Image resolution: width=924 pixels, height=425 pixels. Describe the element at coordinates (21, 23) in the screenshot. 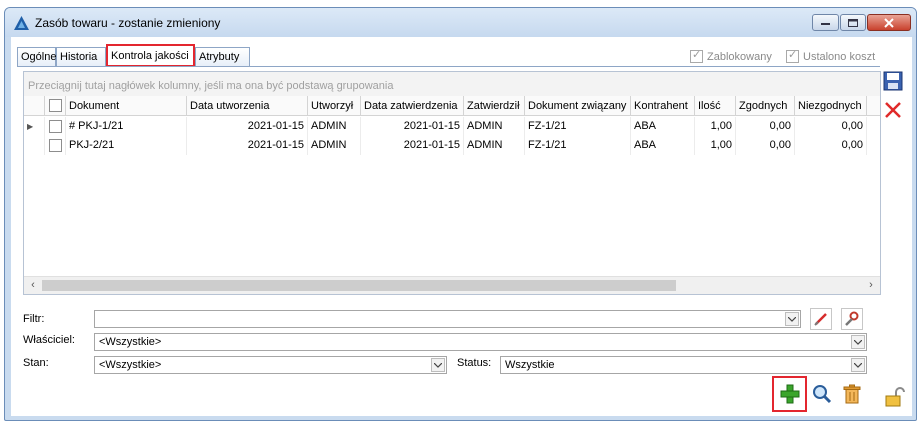

I see `app-logo-icon` at that location.